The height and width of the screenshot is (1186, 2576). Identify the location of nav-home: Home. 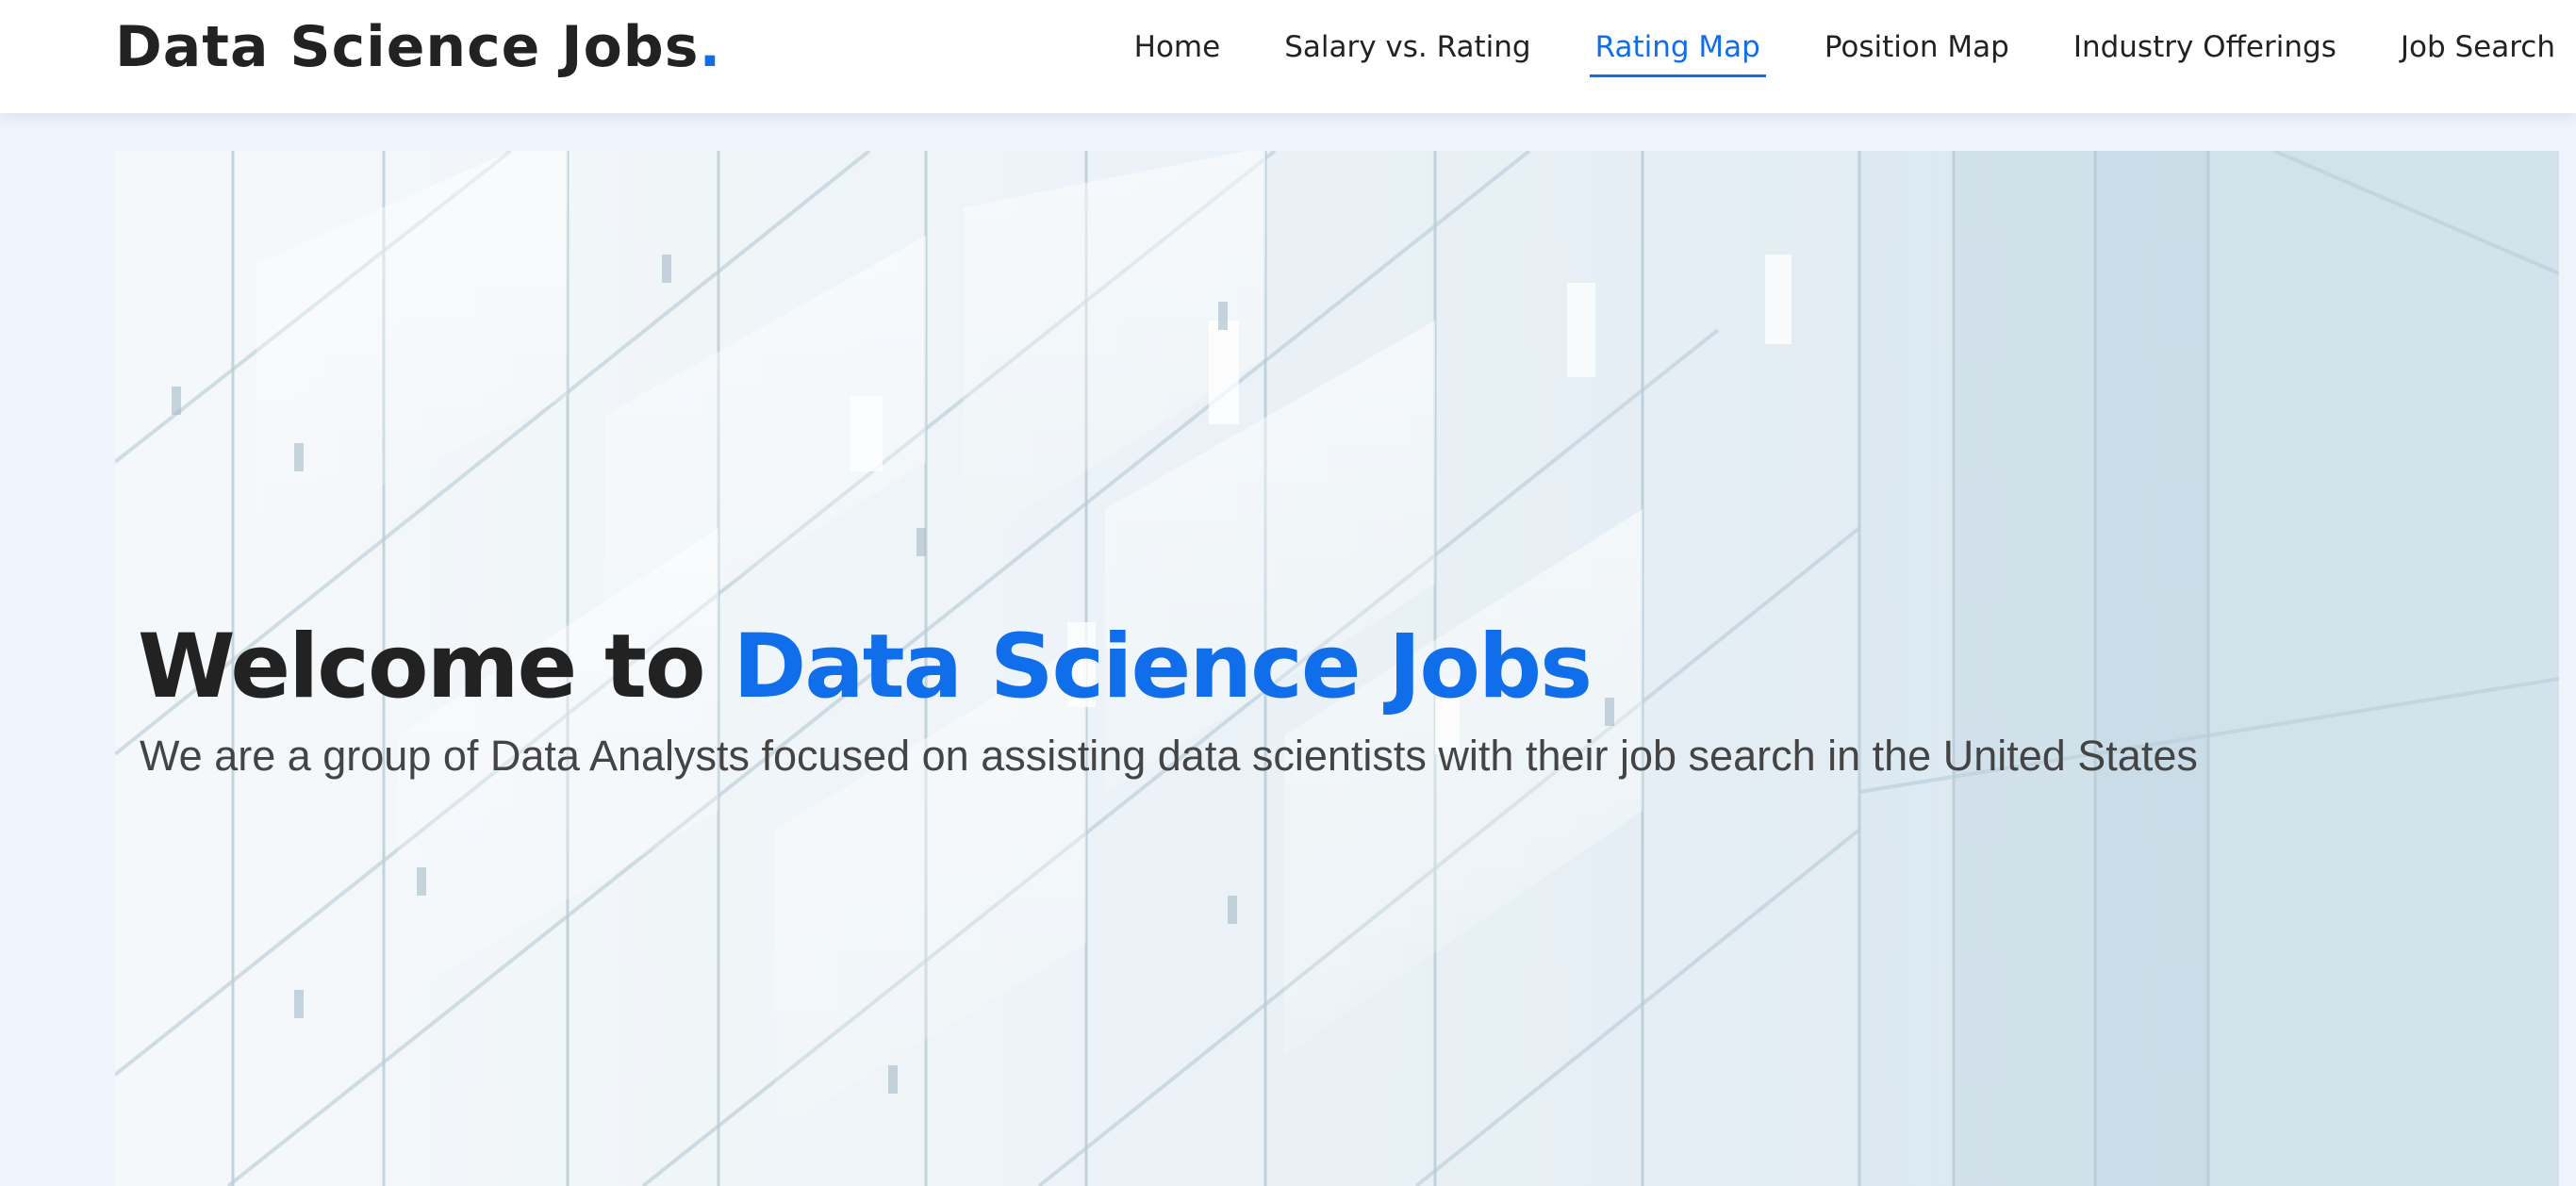
(1177, 47).